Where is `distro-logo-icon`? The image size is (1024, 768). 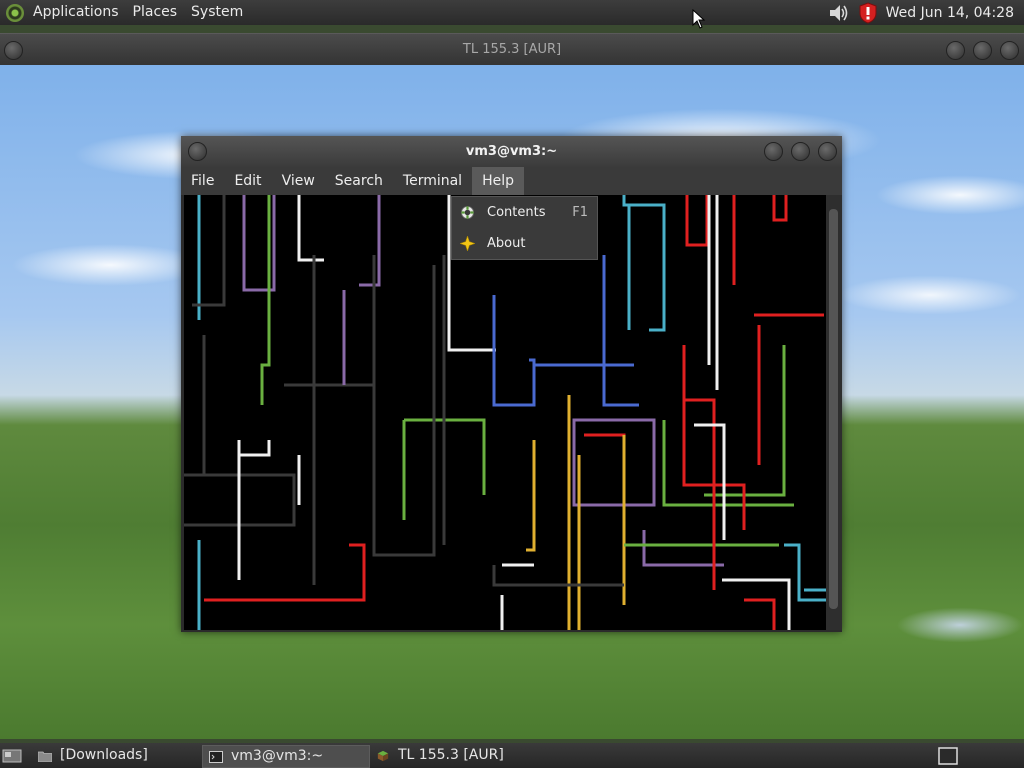 distro-logo-icon is located at coordinates (15, 12).